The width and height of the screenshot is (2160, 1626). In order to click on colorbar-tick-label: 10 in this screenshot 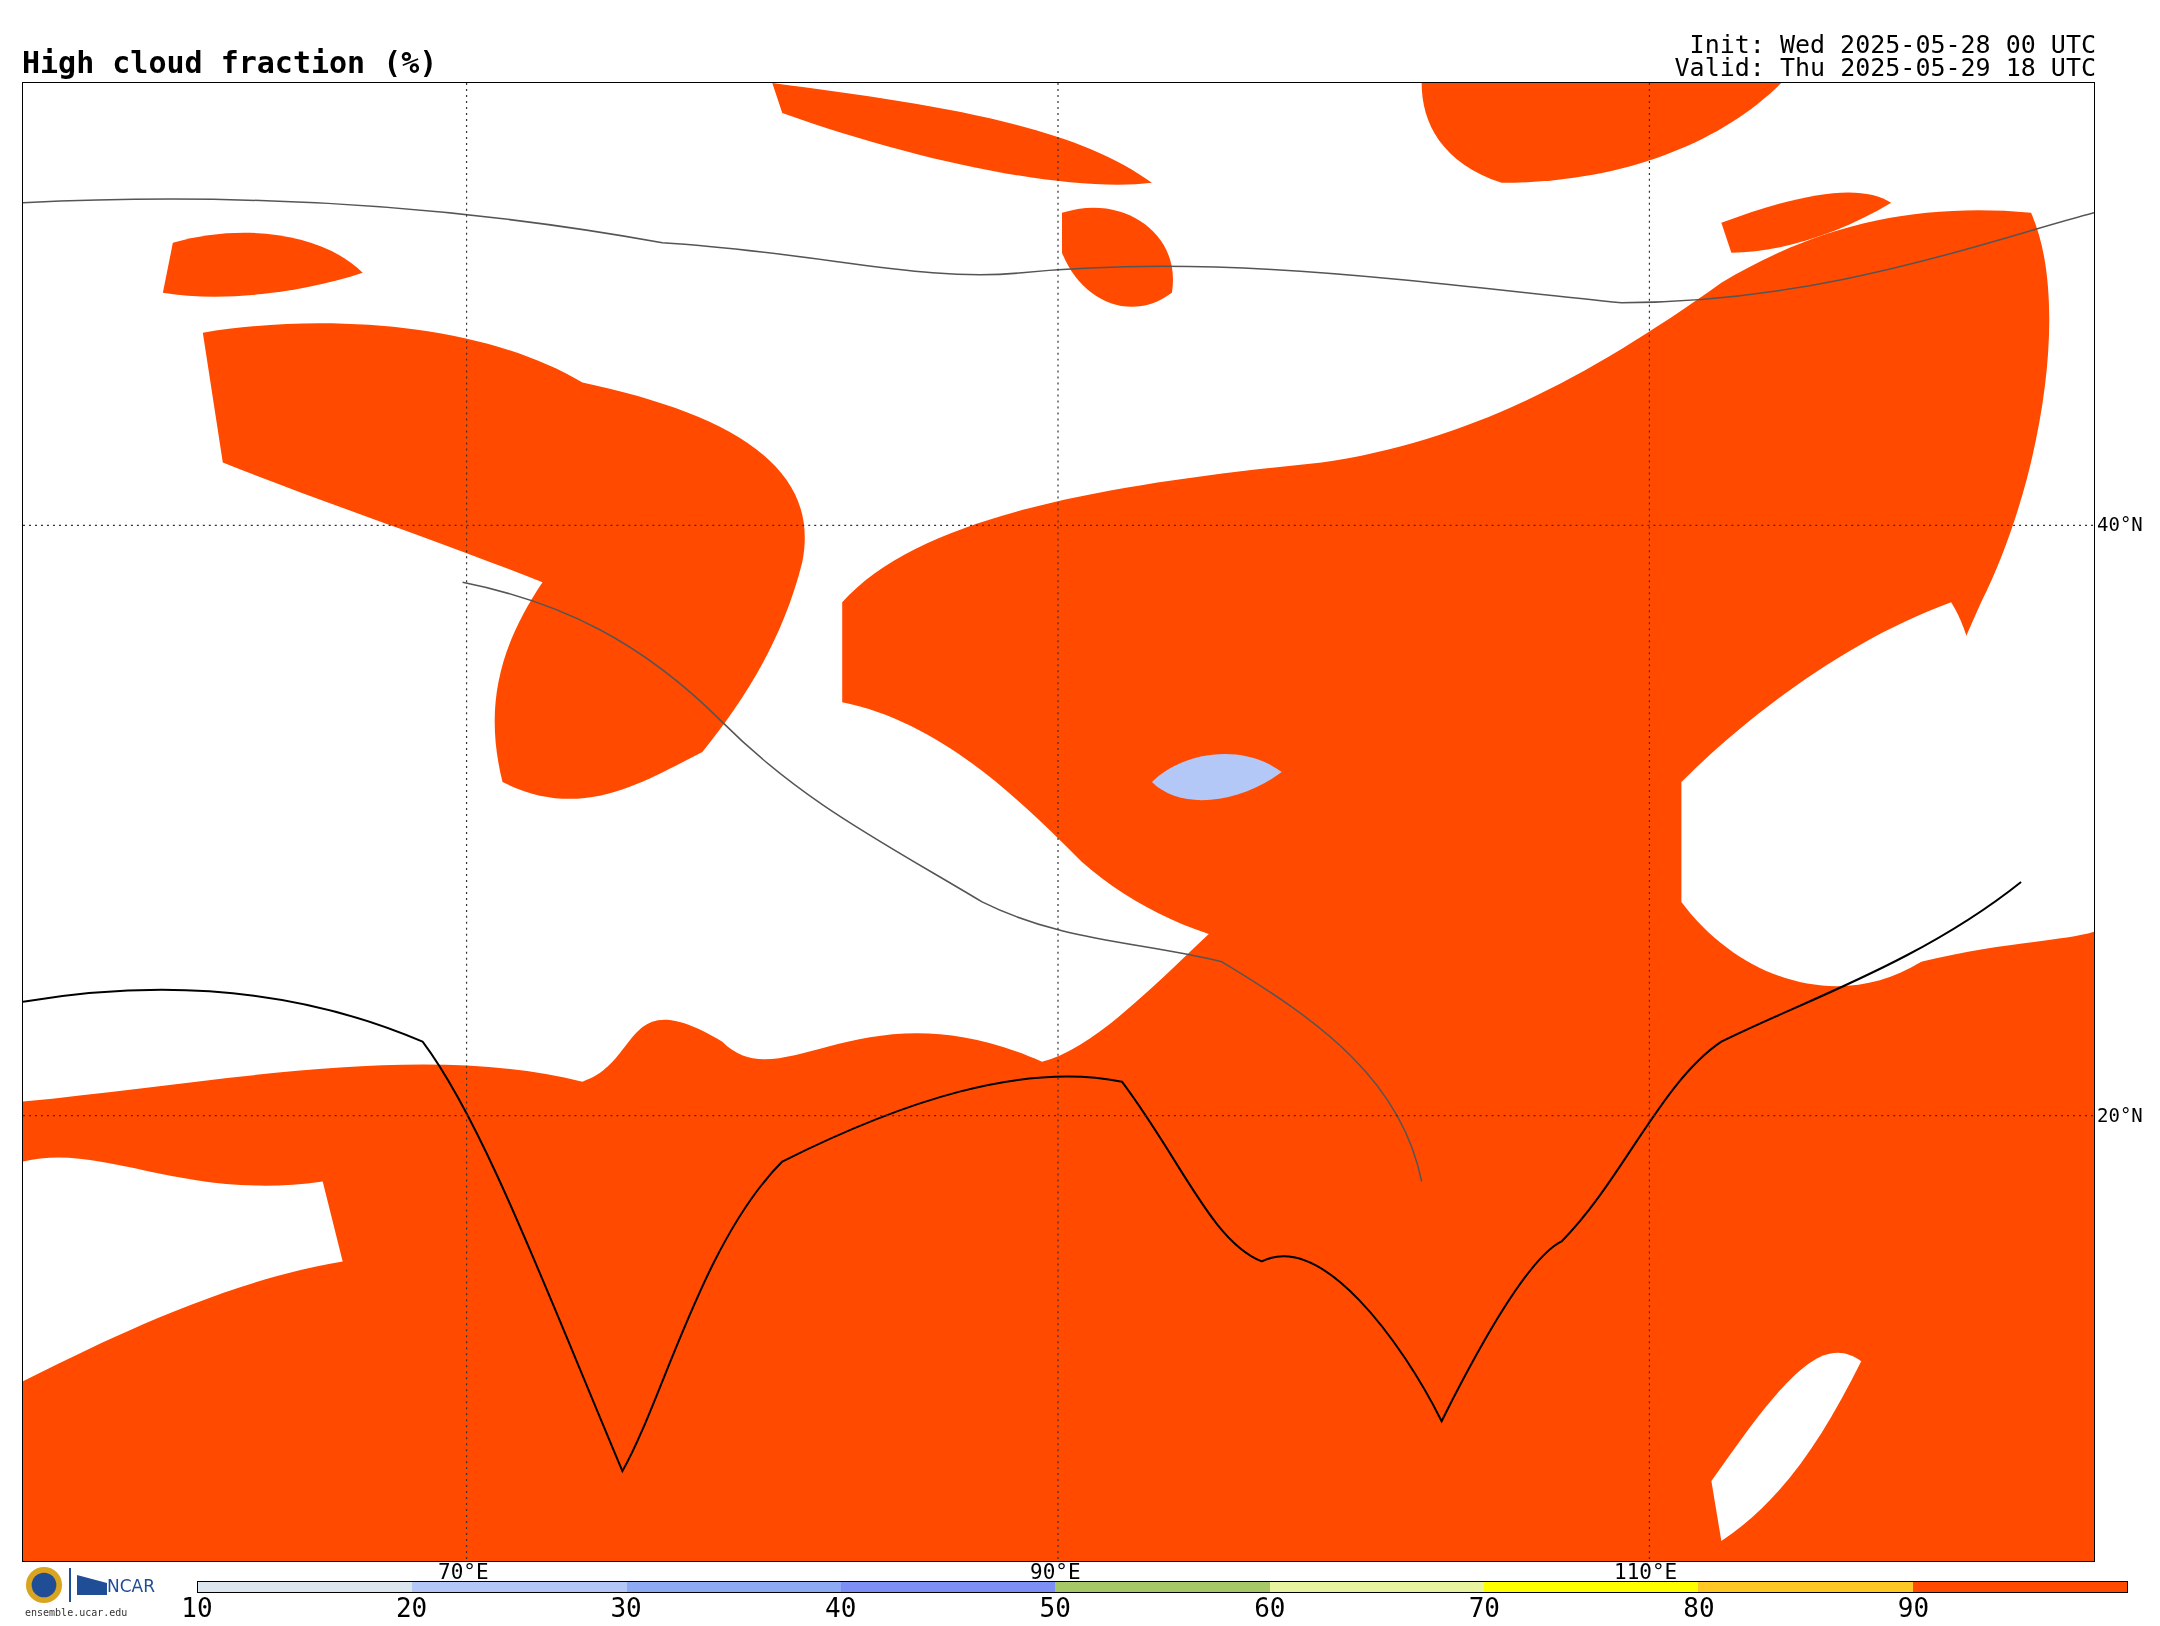, I will do `click(197, 1608)`.